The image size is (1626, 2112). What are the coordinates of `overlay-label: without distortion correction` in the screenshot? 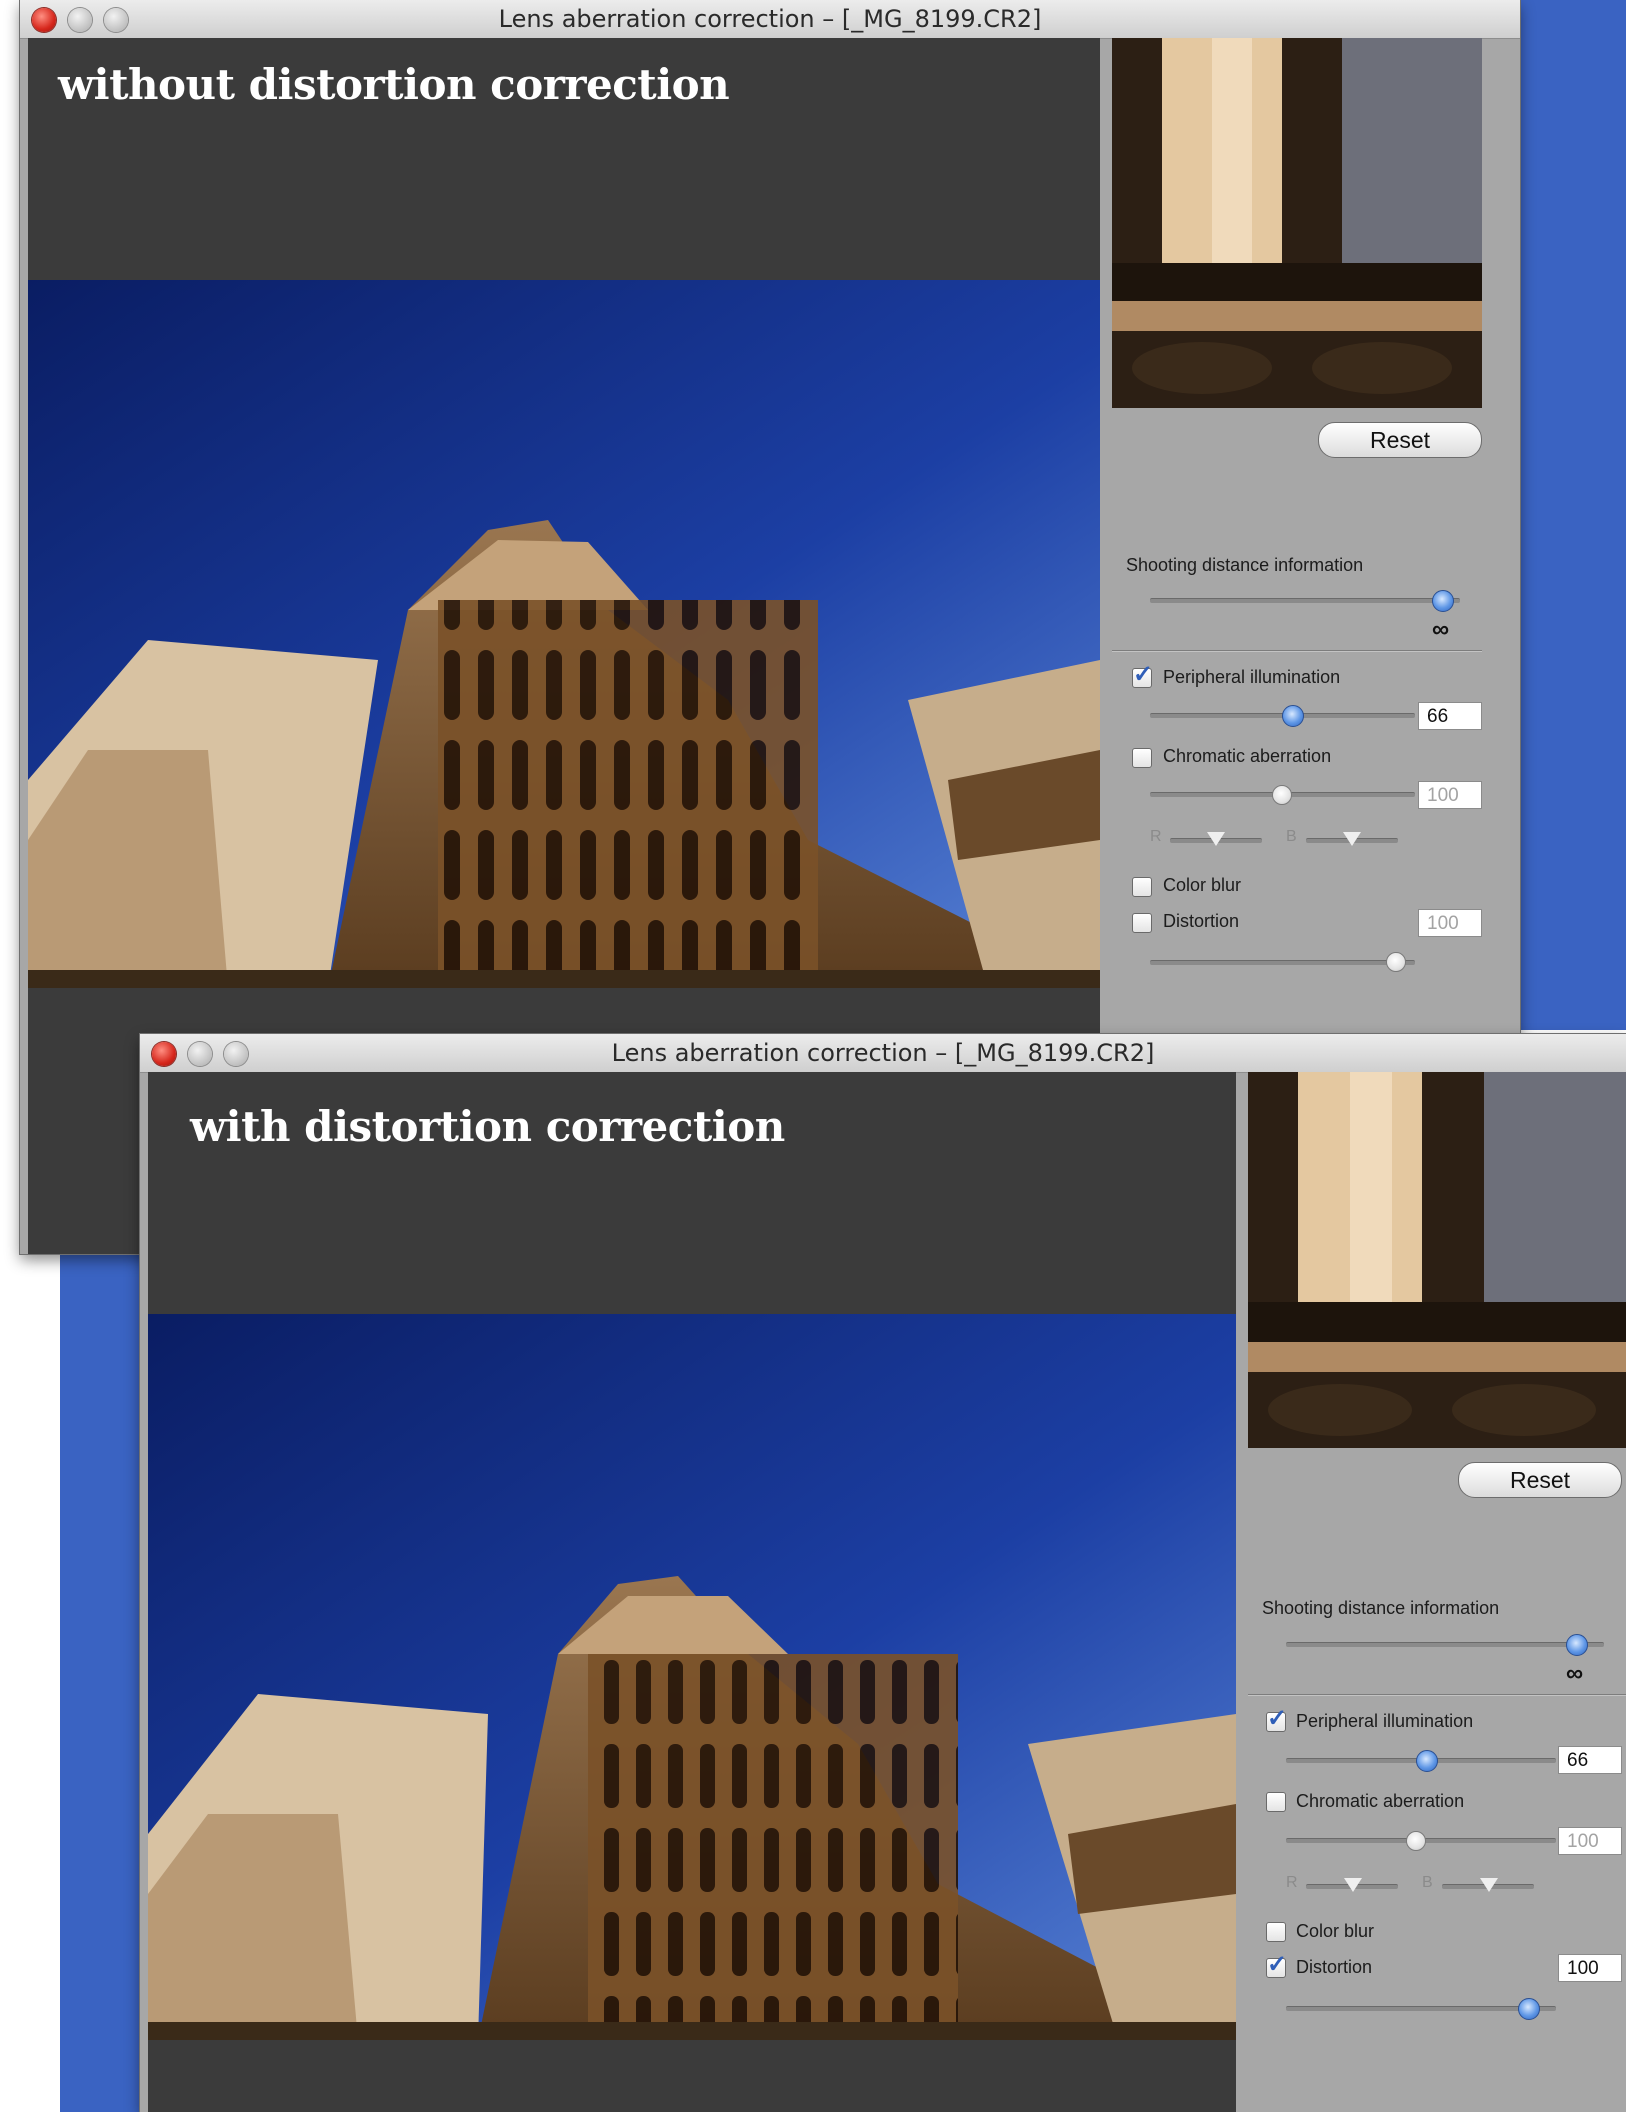 It's located at (394, 84).